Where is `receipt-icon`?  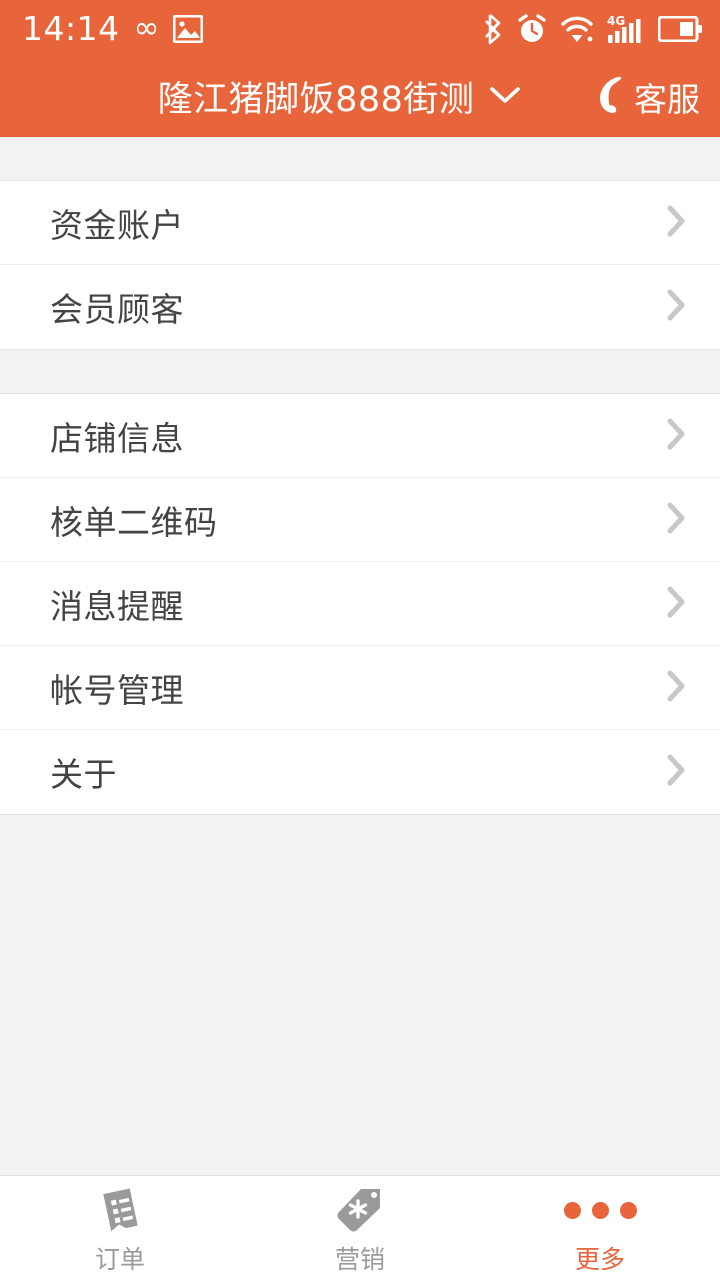 receipt-icon is located at coordinates (120, 1210).